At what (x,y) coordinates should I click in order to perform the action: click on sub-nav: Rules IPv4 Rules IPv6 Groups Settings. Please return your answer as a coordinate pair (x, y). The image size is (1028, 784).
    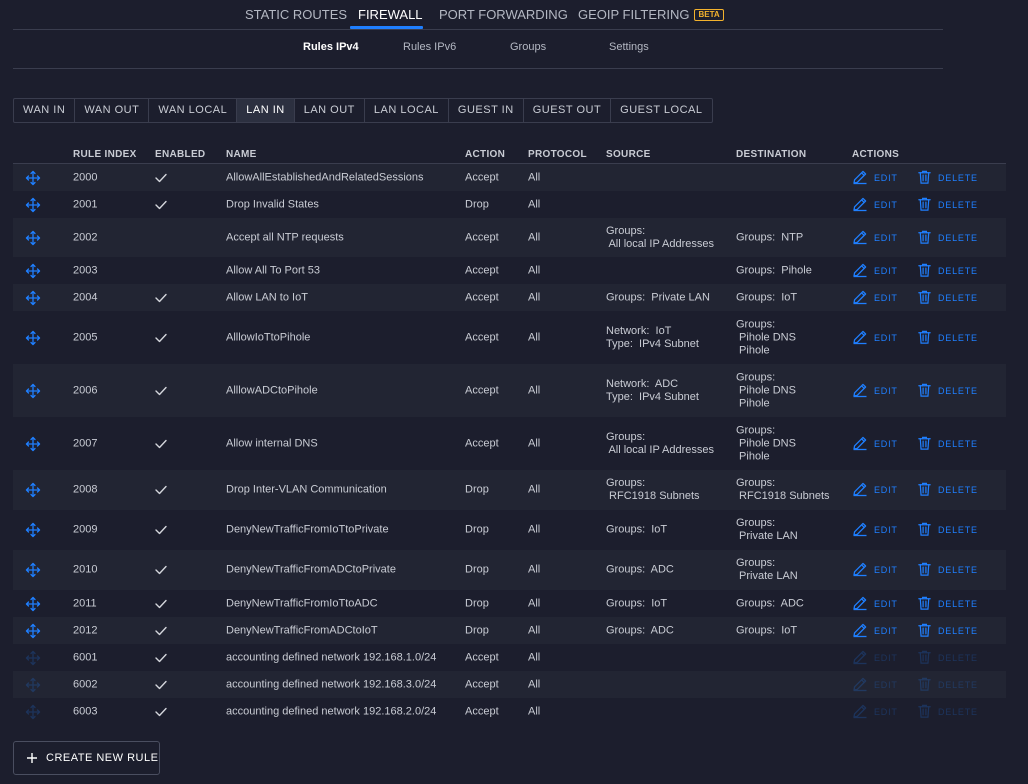
    Looking at the image, I should click on (478, 49).